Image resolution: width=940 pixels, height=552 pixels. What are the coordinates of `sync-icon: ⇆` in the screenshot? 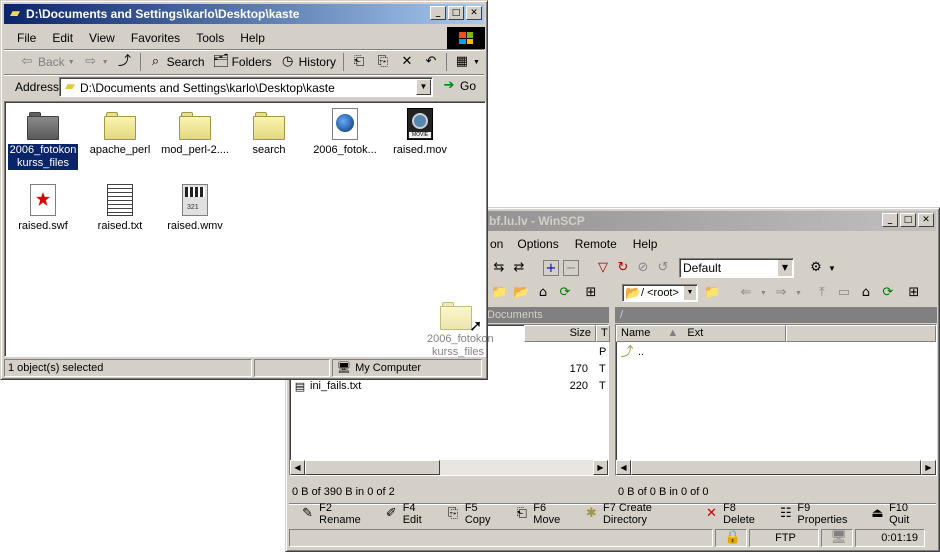 It's located at (499, 268).